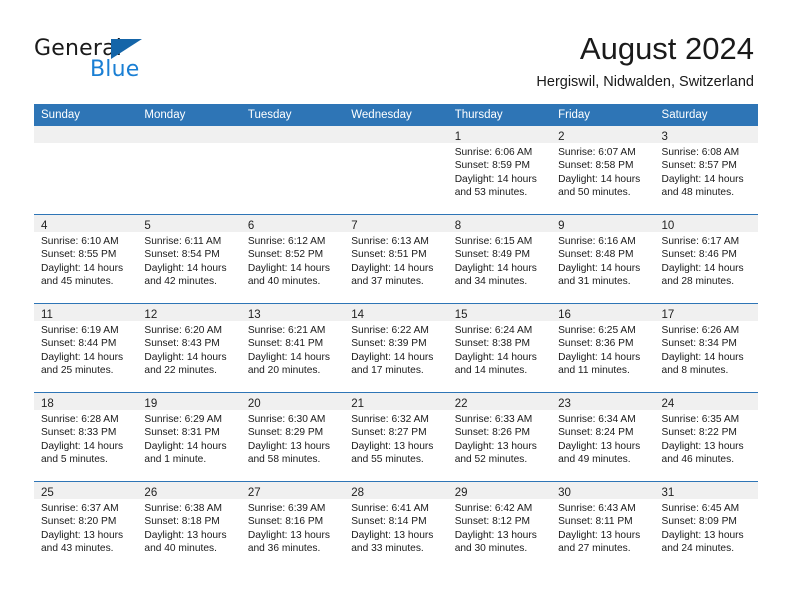 The image size is (792, 612). Describe the element at coordinates (286, 330) in the screenshot. I see `sunrise-time: Sunrise: 6:21 AM` at that location.